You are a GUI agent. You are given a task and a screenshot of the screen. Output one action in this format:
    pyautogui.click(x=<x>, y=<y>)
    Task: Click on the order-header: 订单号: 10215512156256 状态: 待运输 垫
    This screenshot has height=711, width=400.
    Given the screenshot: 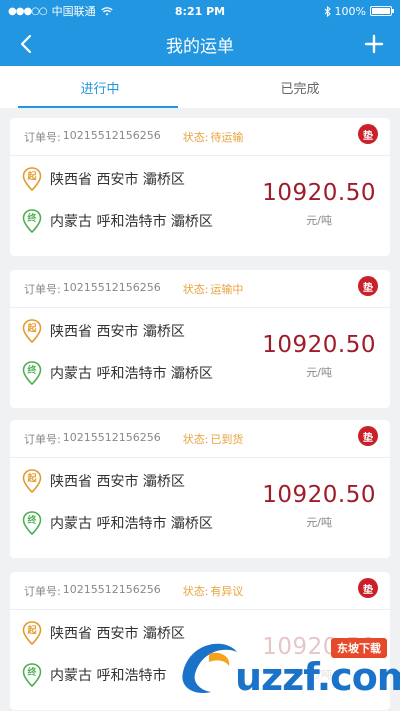 What is the action you would take?
    pyautogui.click(x=200, y=137)
    